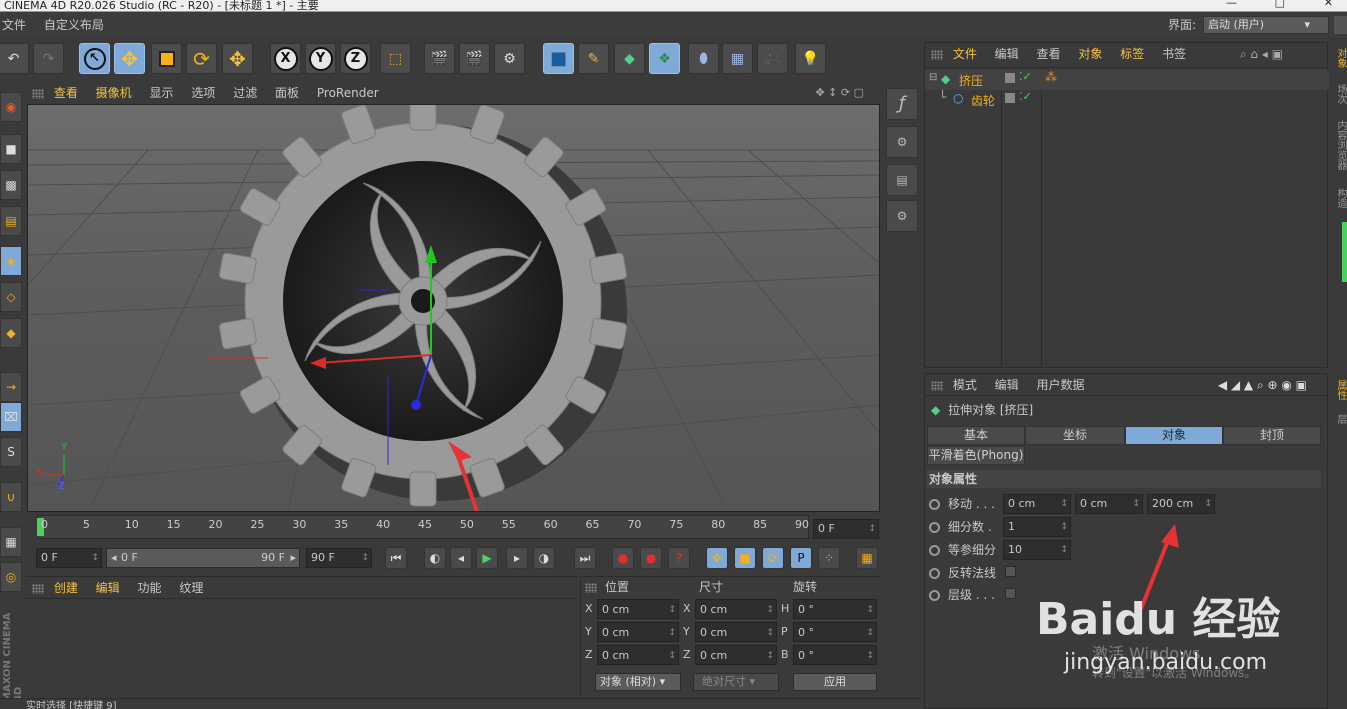 The image size is (1347, 709). I want to click on object-menu-file: 文件, so click(965, 54).